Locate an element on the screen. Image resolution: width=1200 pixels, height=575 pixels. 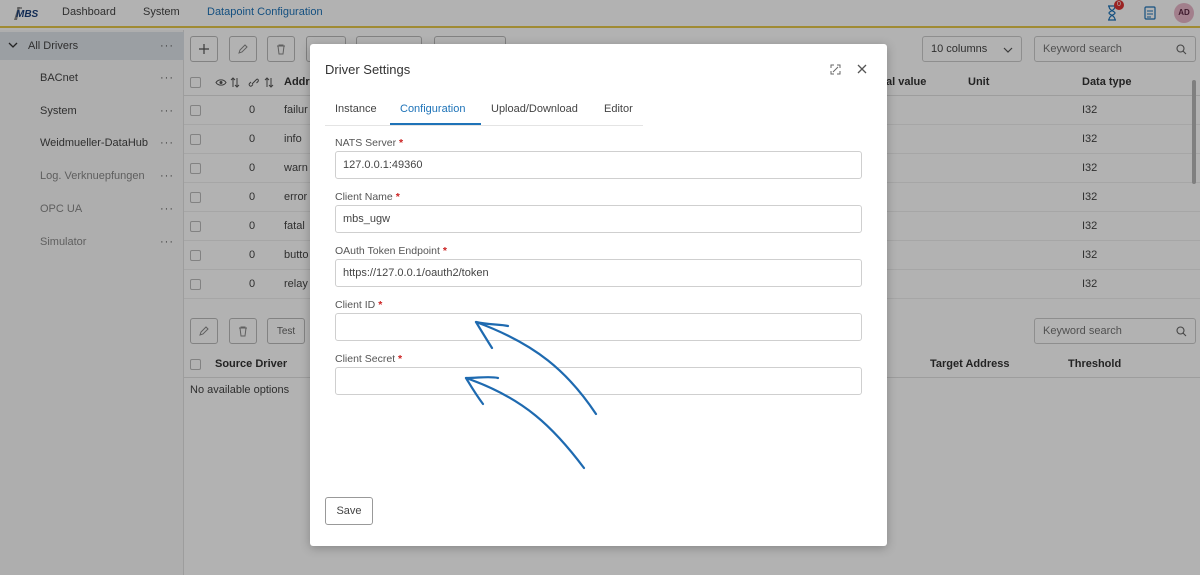
save-button: Save is located at coordinates (349, 511).